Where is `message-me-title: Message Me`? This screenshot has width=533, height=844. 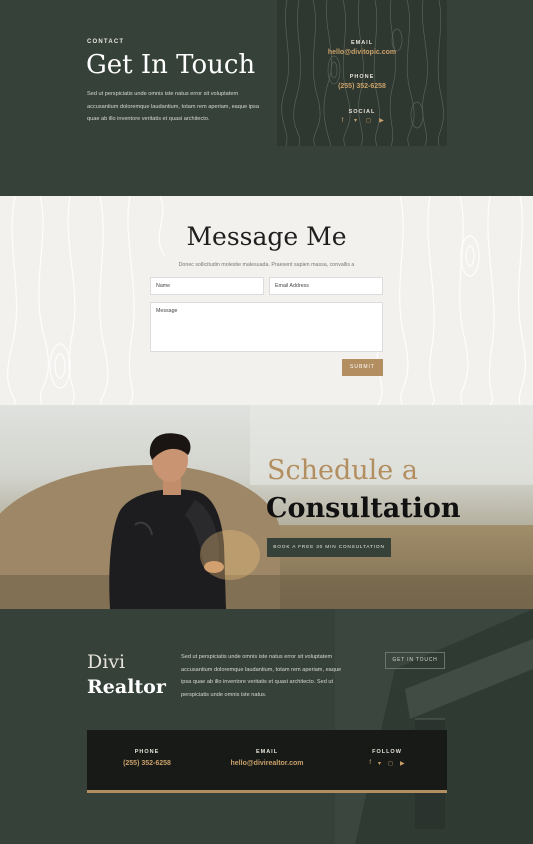
message-me-title: Message Me is located at coordinates (266, 236).